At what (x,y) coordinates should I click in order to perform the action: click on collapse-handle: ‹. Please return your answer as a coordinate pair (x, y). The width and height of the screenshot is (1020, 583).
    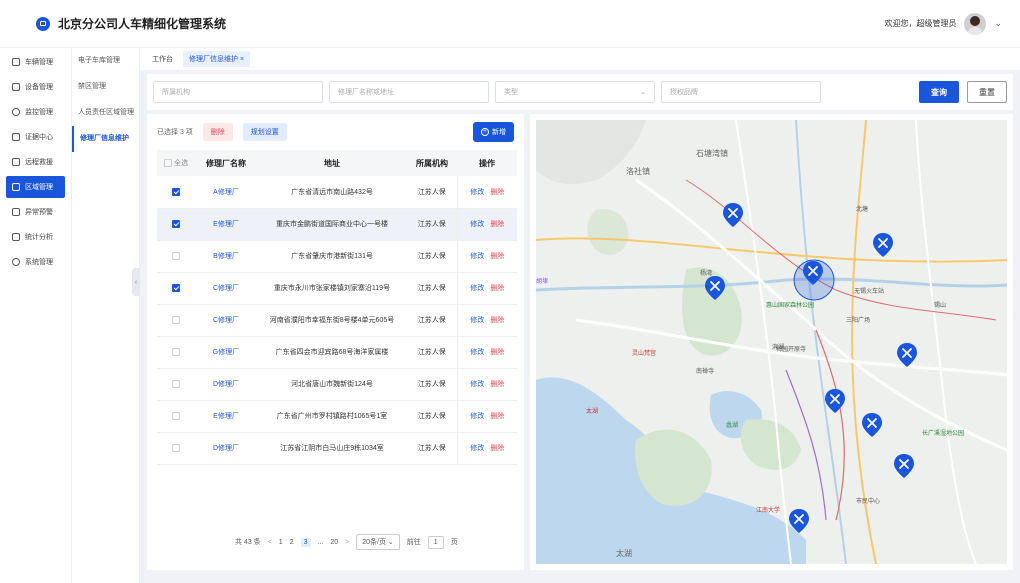
    Looking at the image, I should click on (136, 282).